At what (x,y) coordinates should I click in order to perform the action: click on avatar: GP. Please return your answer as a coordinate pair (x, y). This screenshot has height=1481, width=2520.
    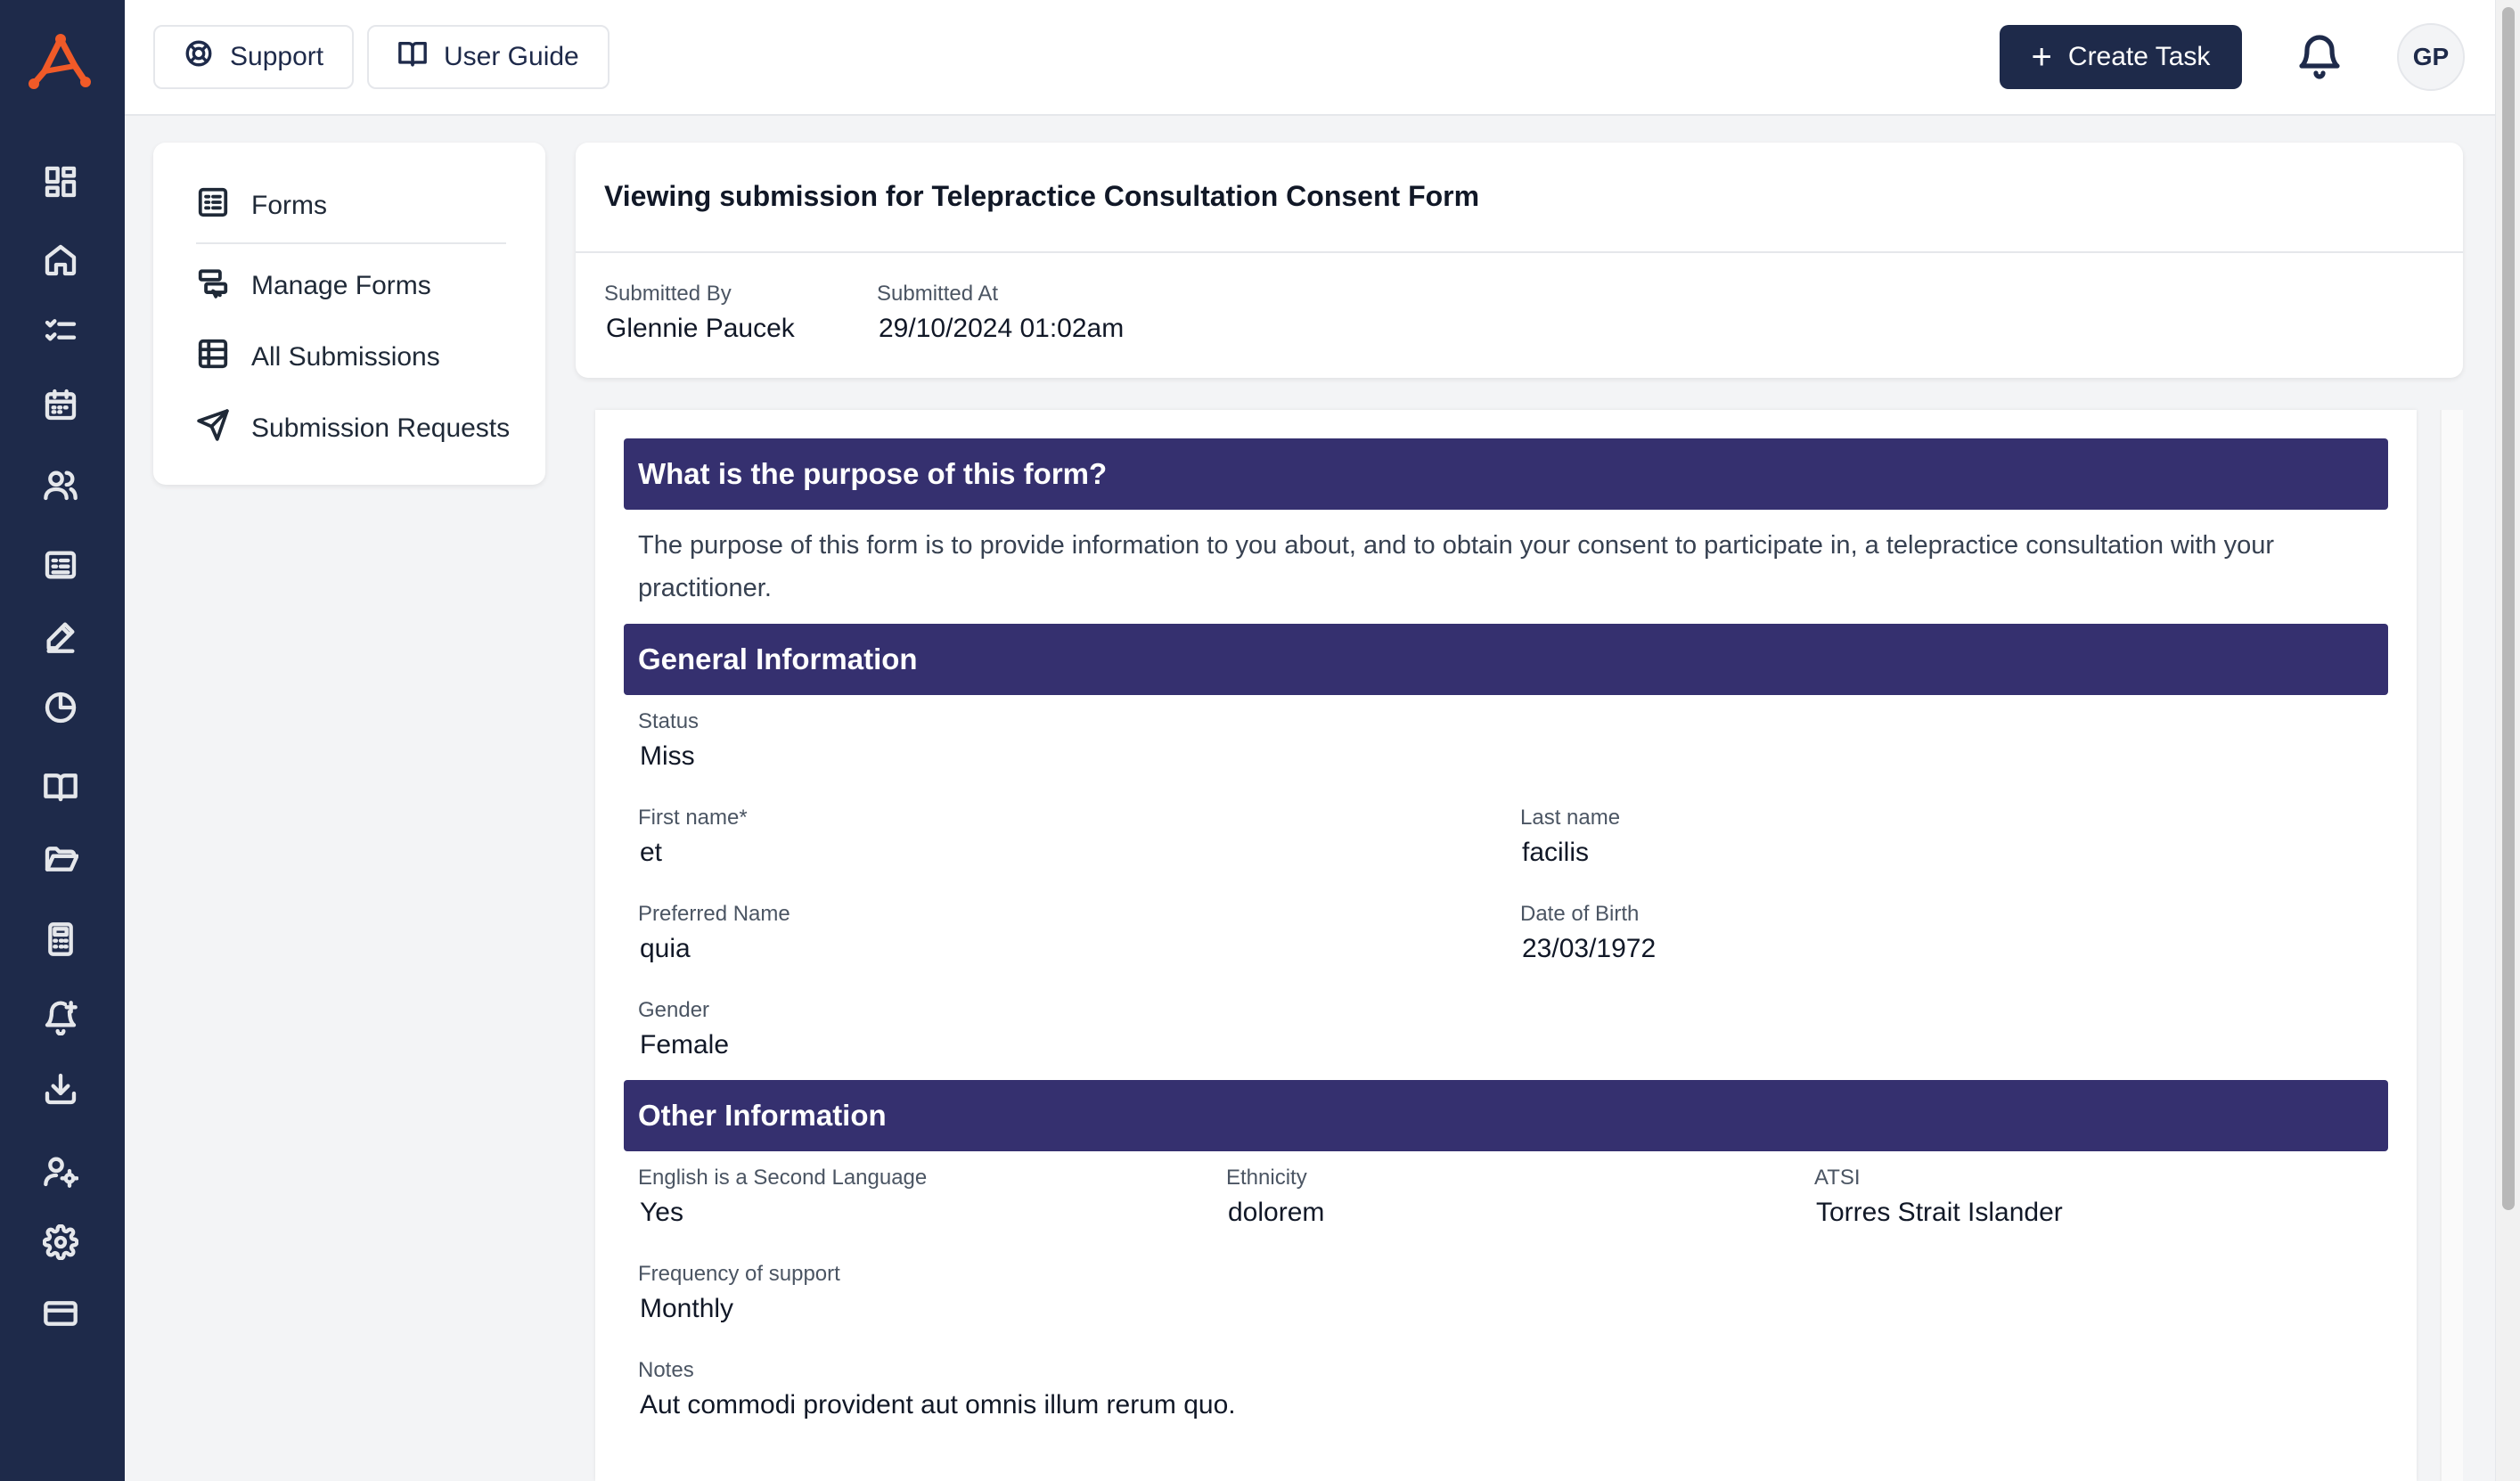
    Looking at the image, I should click on (2431, 57).